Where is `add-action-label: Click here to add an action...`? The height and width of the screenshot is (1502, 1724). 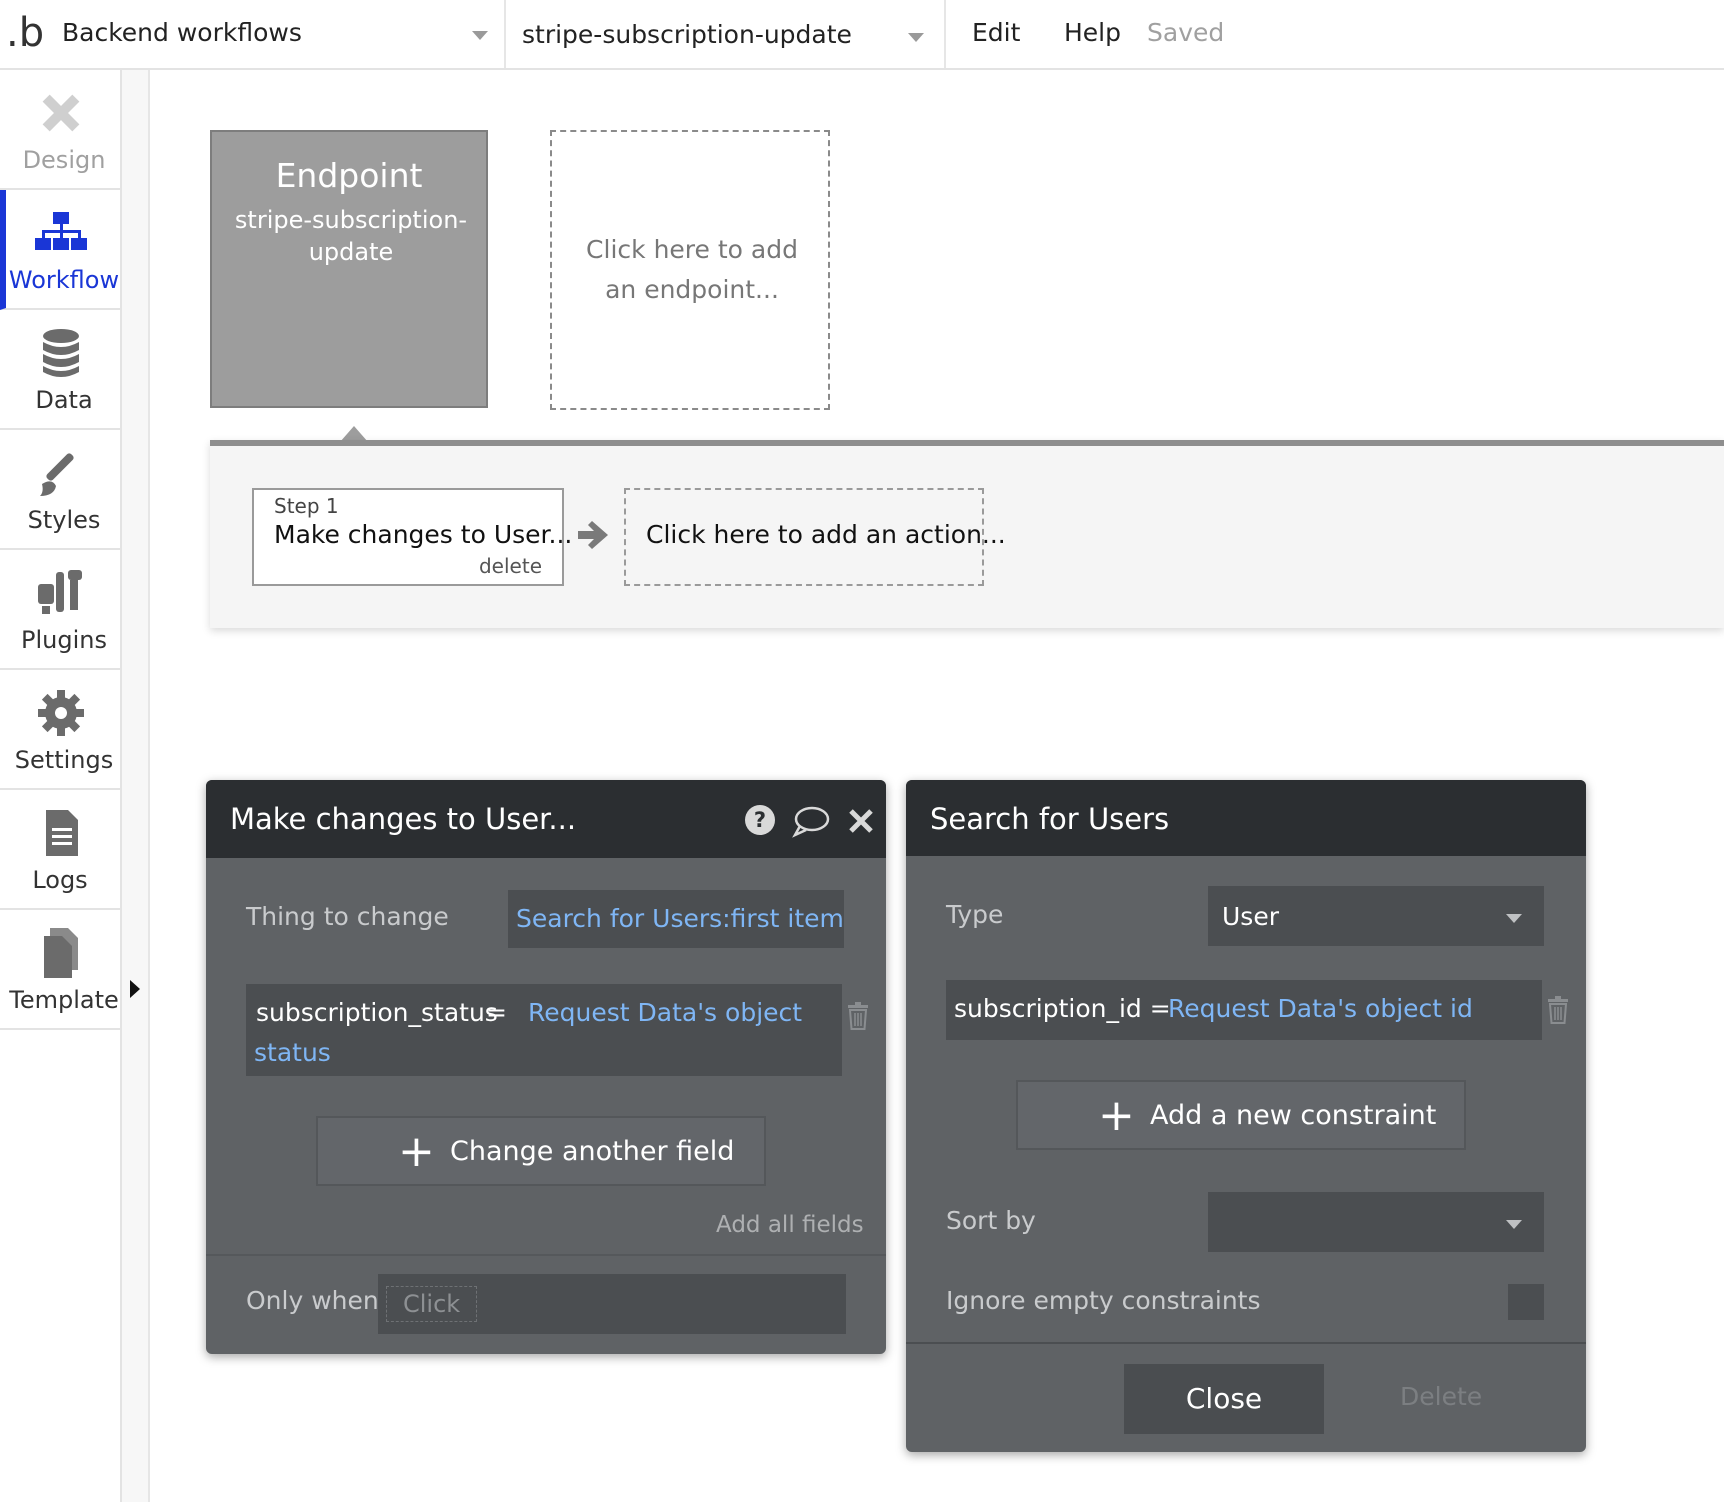
add-action-label: Click here to add an action... is located at coordinates (826, 534).